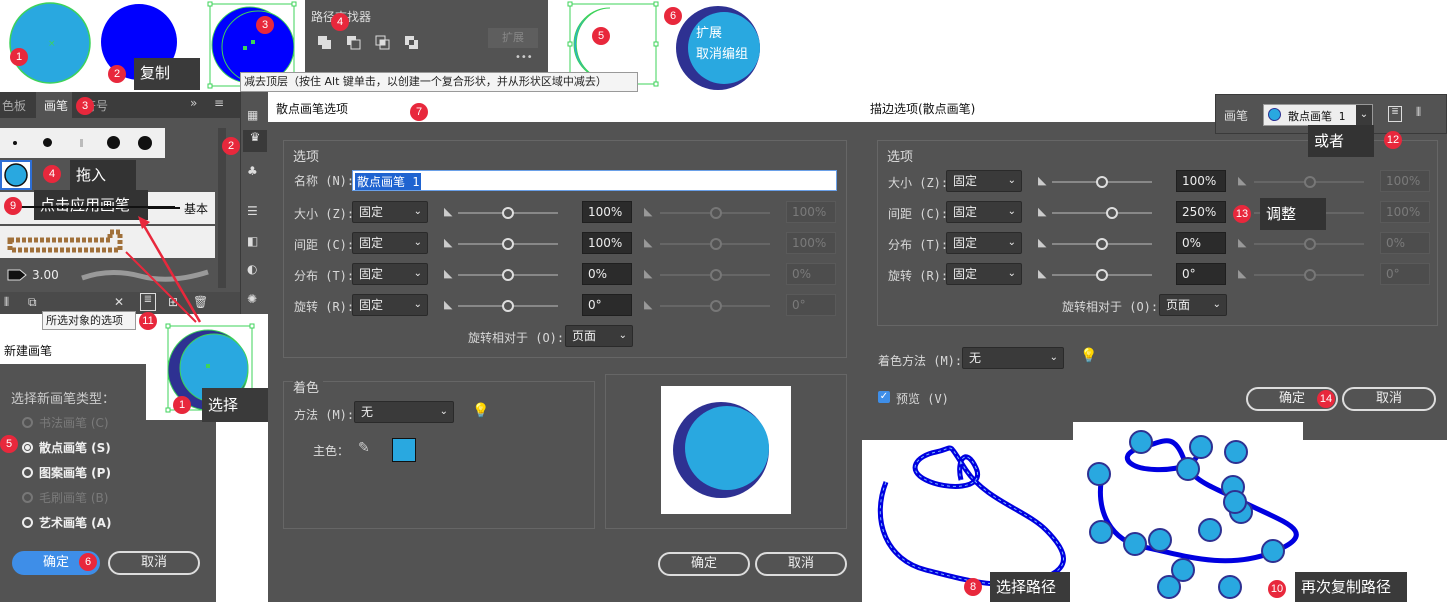 Image resolution: width=1447 pixels, height=605 pixels. Describe the element at coordinates (404, 450) in the screenshot. I see `key-color-swatch` at that location.